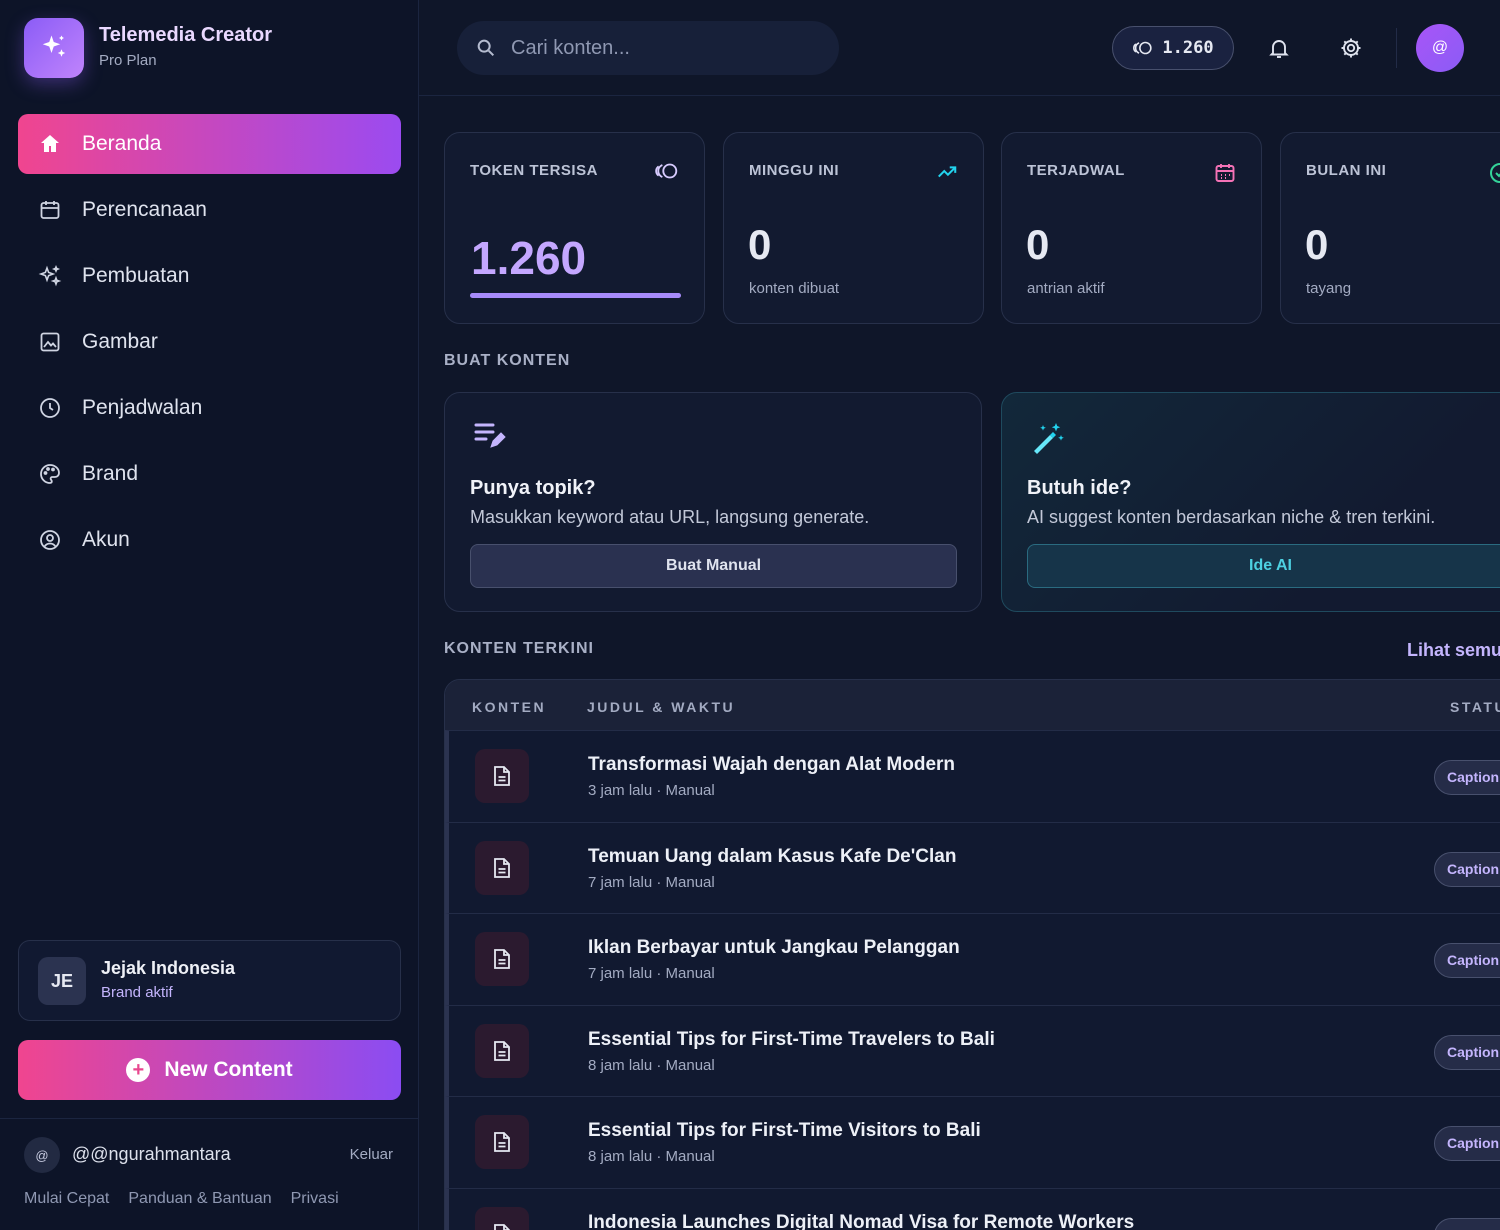 Image resolution: width=1500 pixels, height=1230 pixels. I want to click on topbar: Cari konten... 1.260 @, so click(959, 48).